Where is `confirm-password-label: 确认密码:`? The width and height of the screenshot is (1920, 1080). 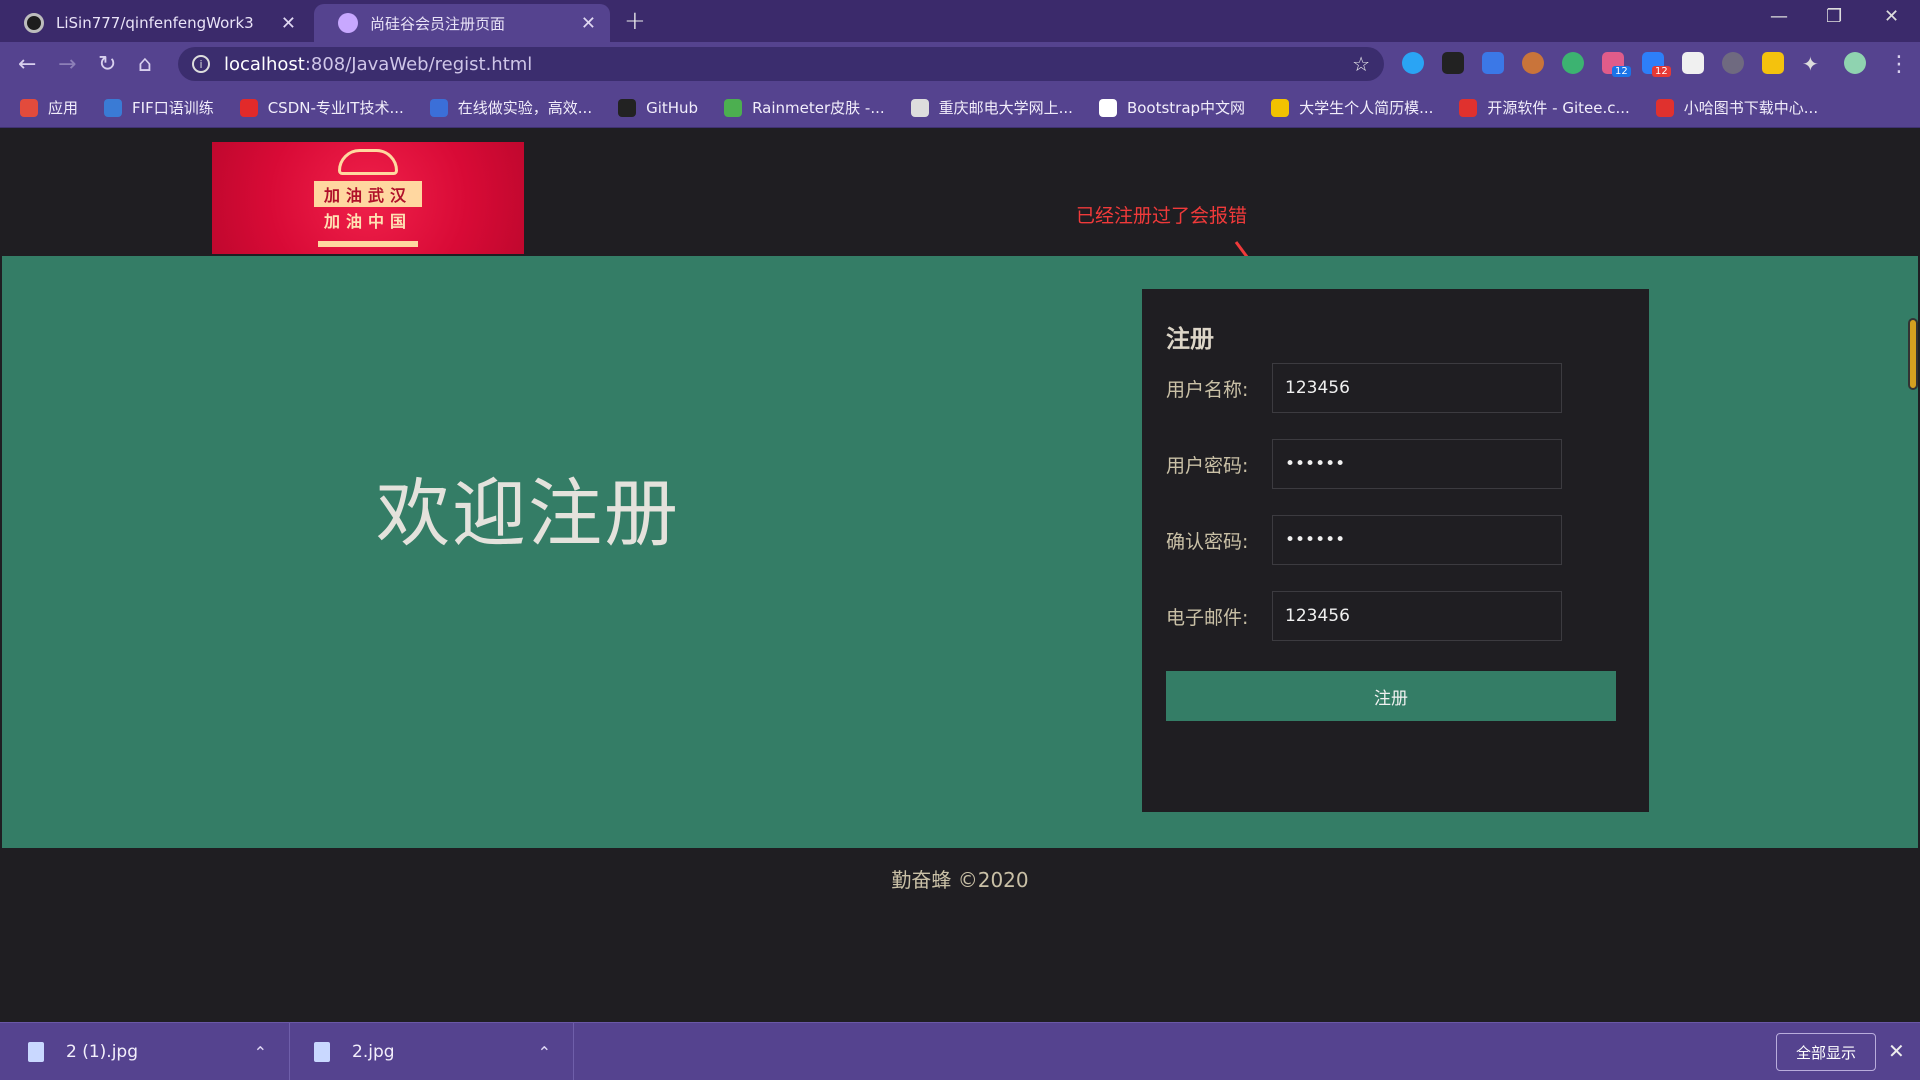
confirm-password-label: 确认密码: is located at coordinates (1207, 541).